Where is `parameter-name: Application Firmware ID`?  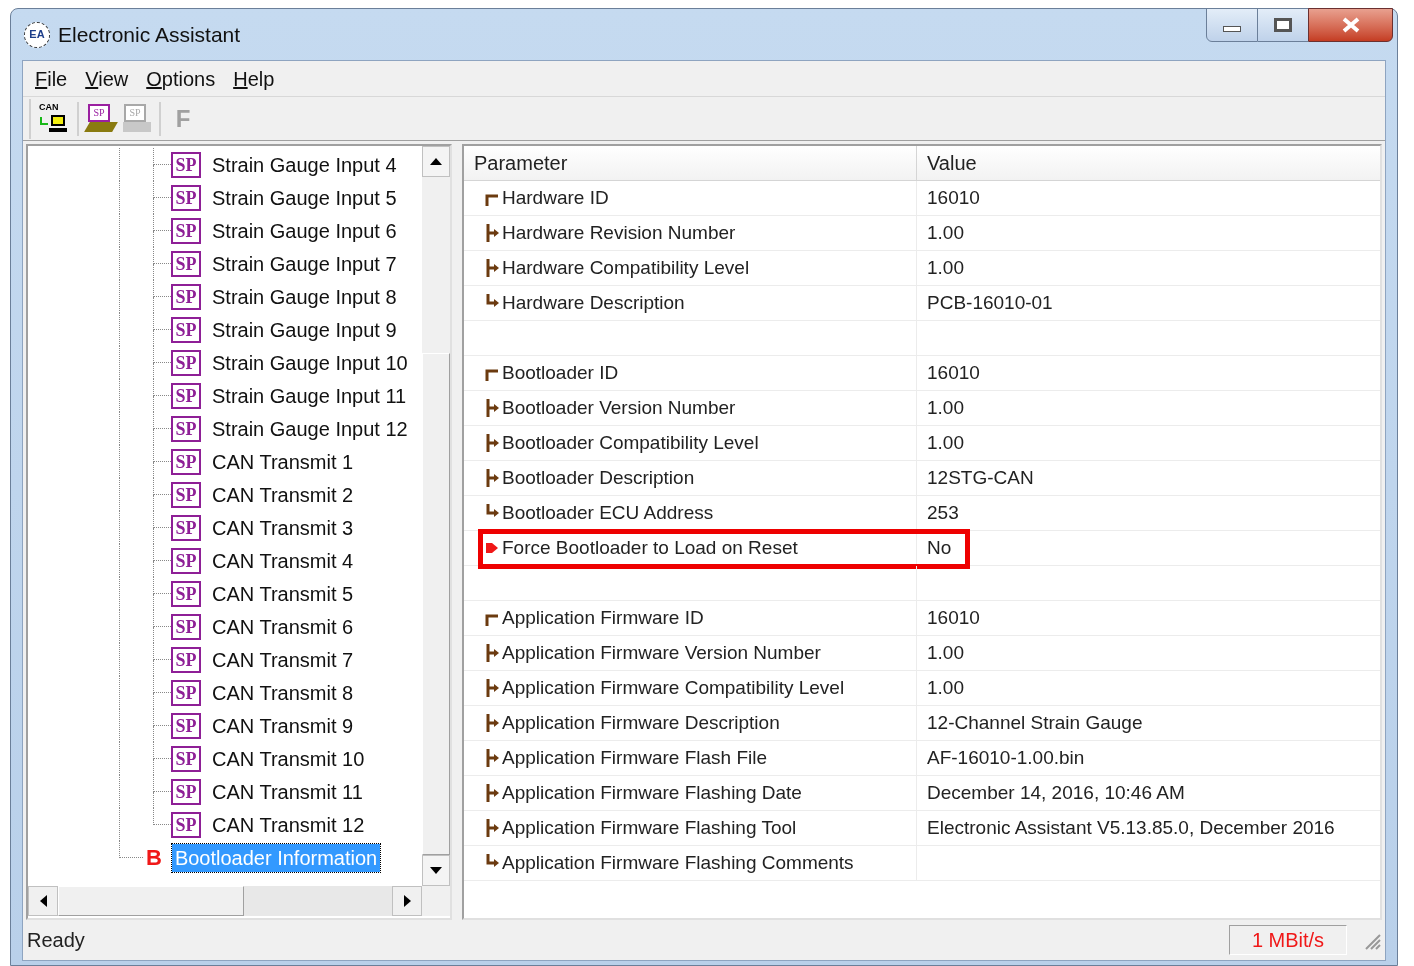
parameter-name: Application Firmware ID is located at coordinates (603, 617).